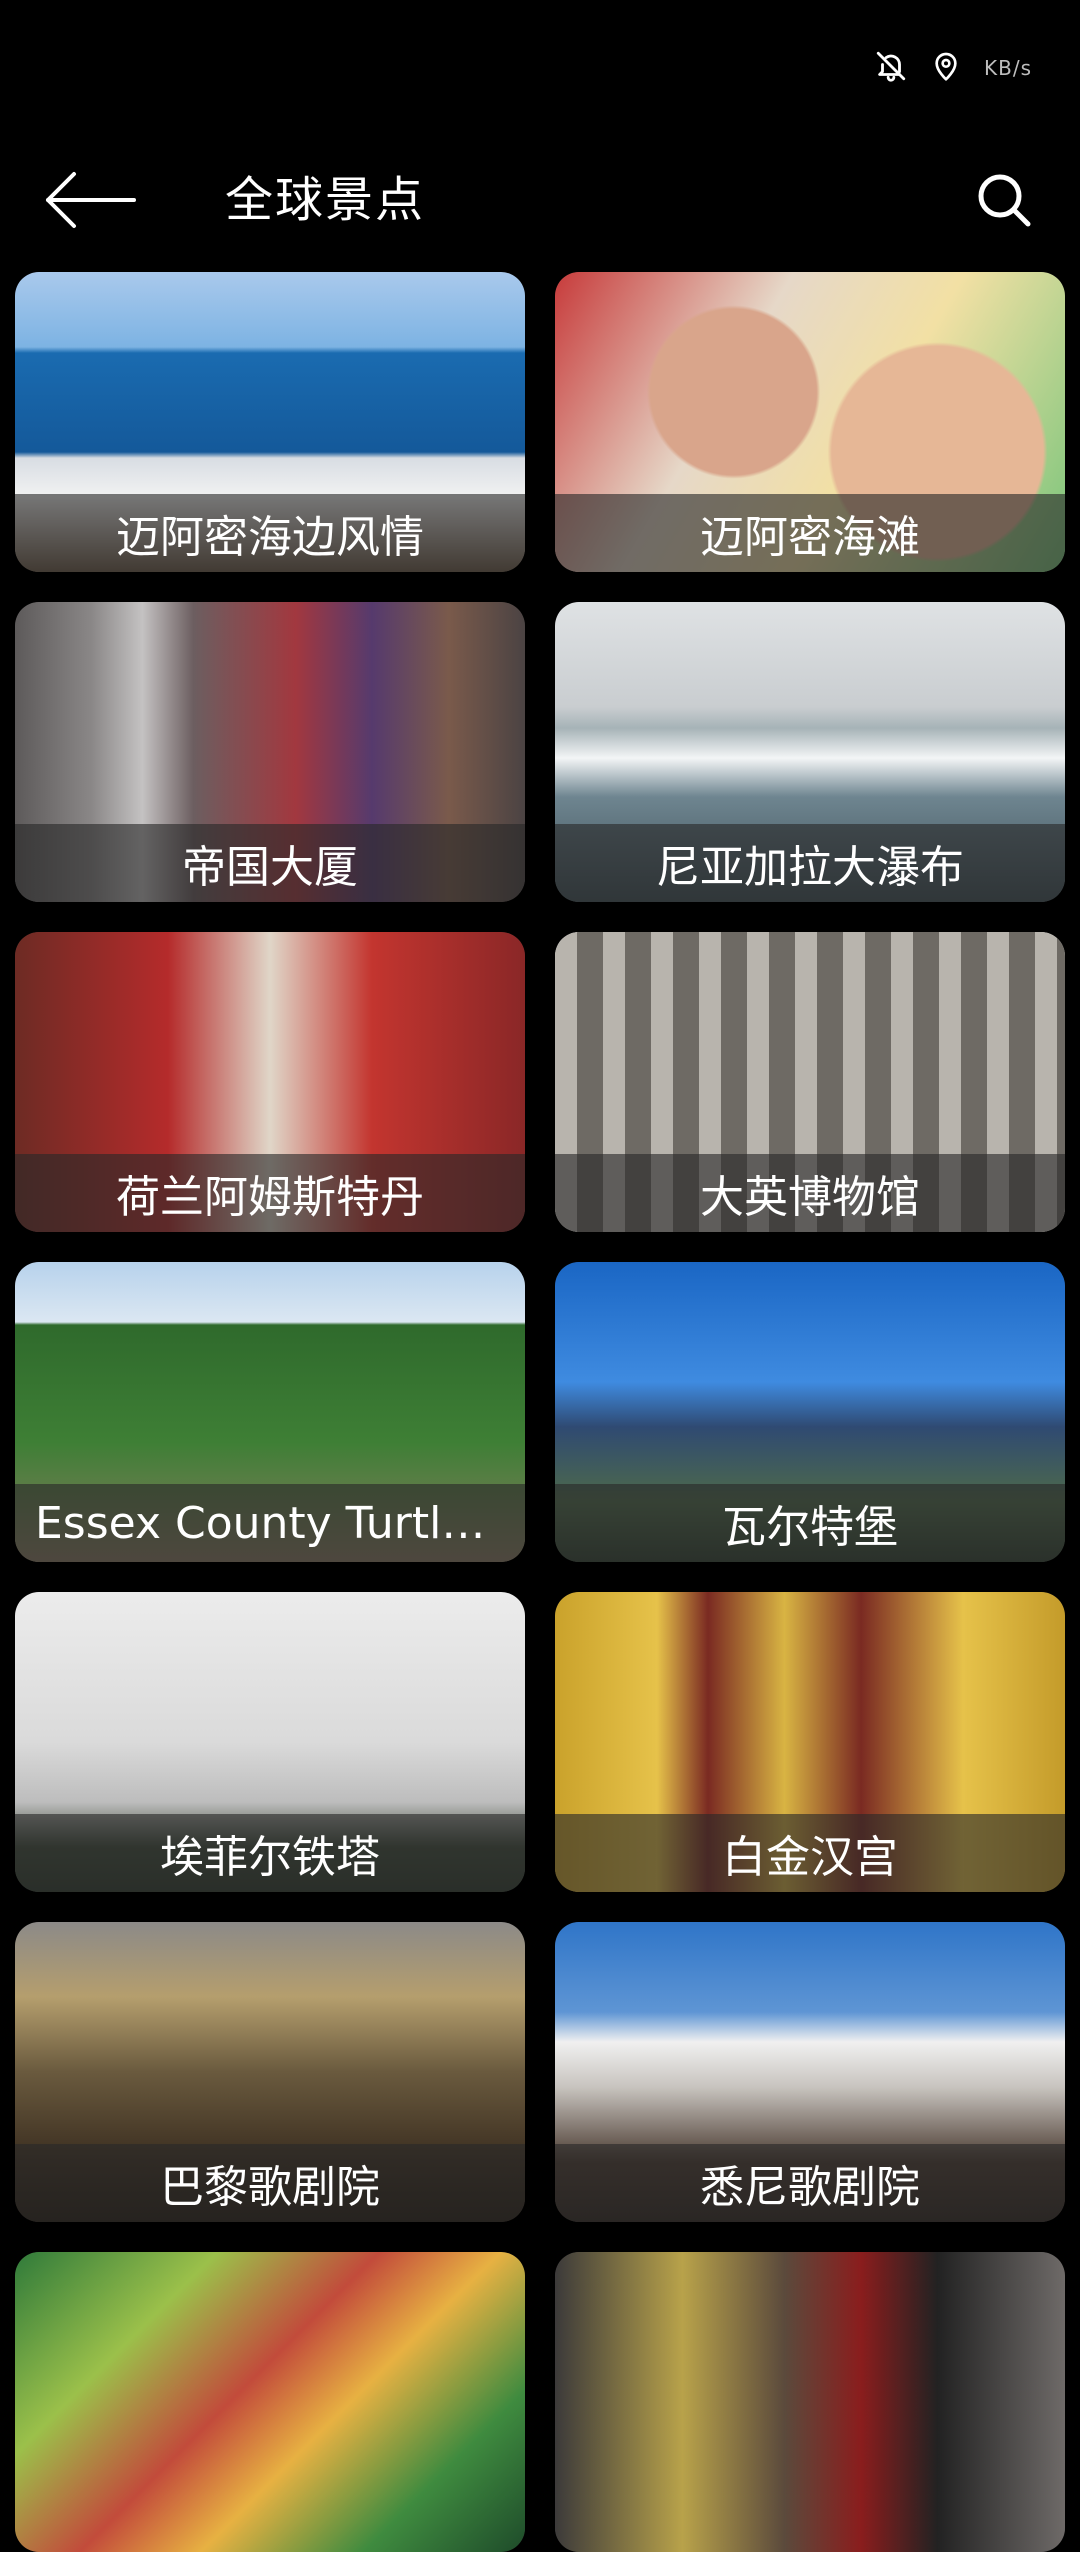 Image resolution: width=1080 pixels, height=2552 pixels. Describe the element at coordinates (270, 2187) in the screenshot. I see `attraction-name: 巴黎歌剧院` at that location.